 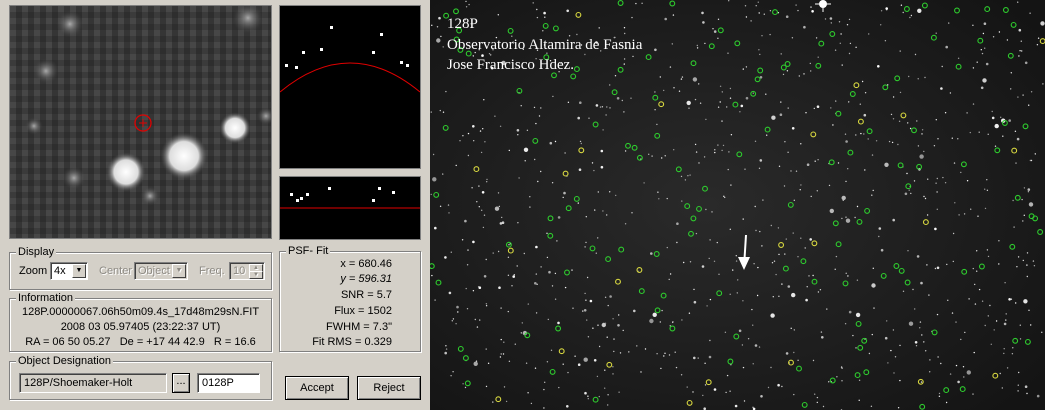 What do you see at coordinates (143, 123) in the screenshot?
I see `target-circle-icon` at bounding box center [143, 123].